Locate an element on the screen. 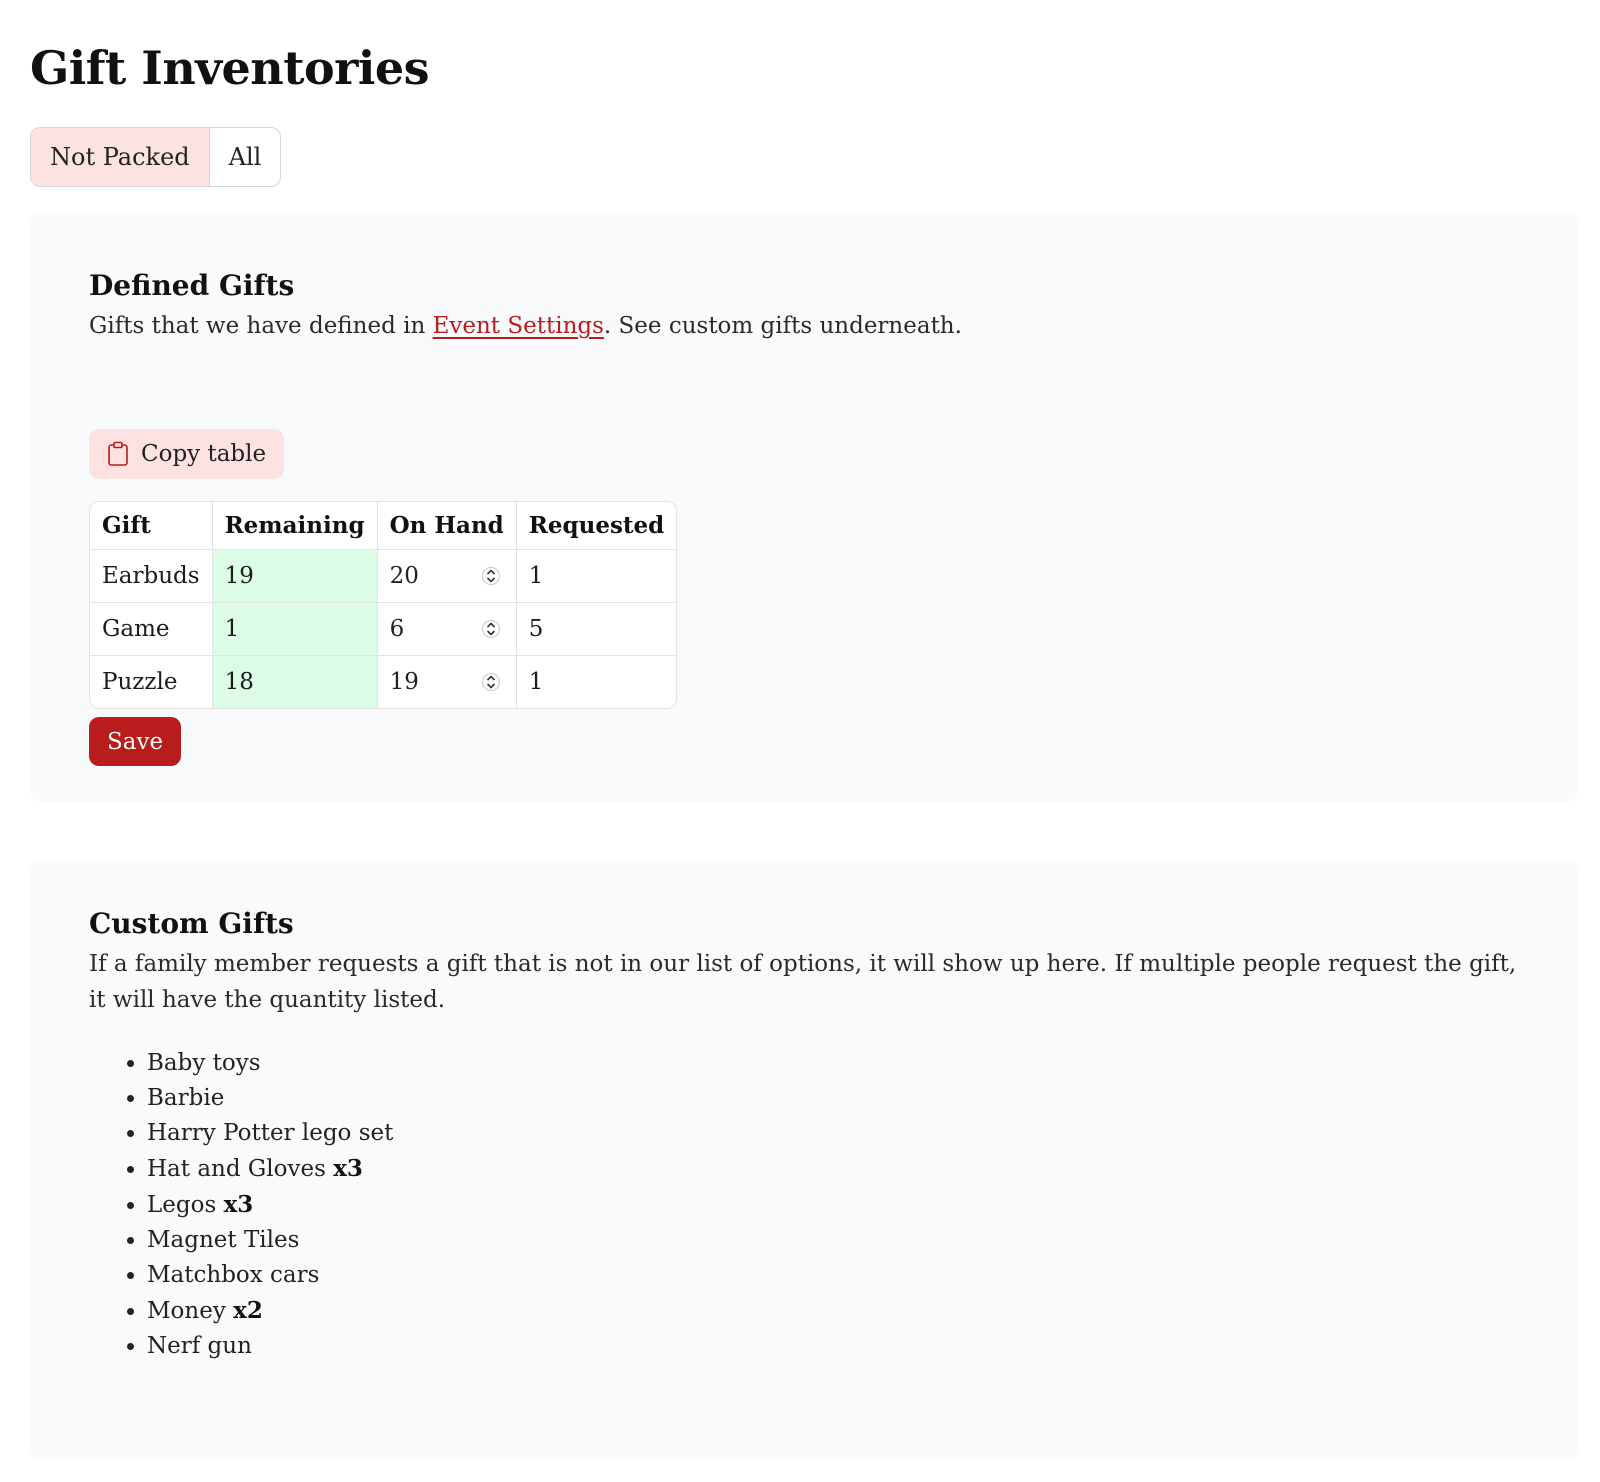 The image size is (1600, 1482). list-item: Hat and Gloves x3 is located at coordinates (833, 1169).